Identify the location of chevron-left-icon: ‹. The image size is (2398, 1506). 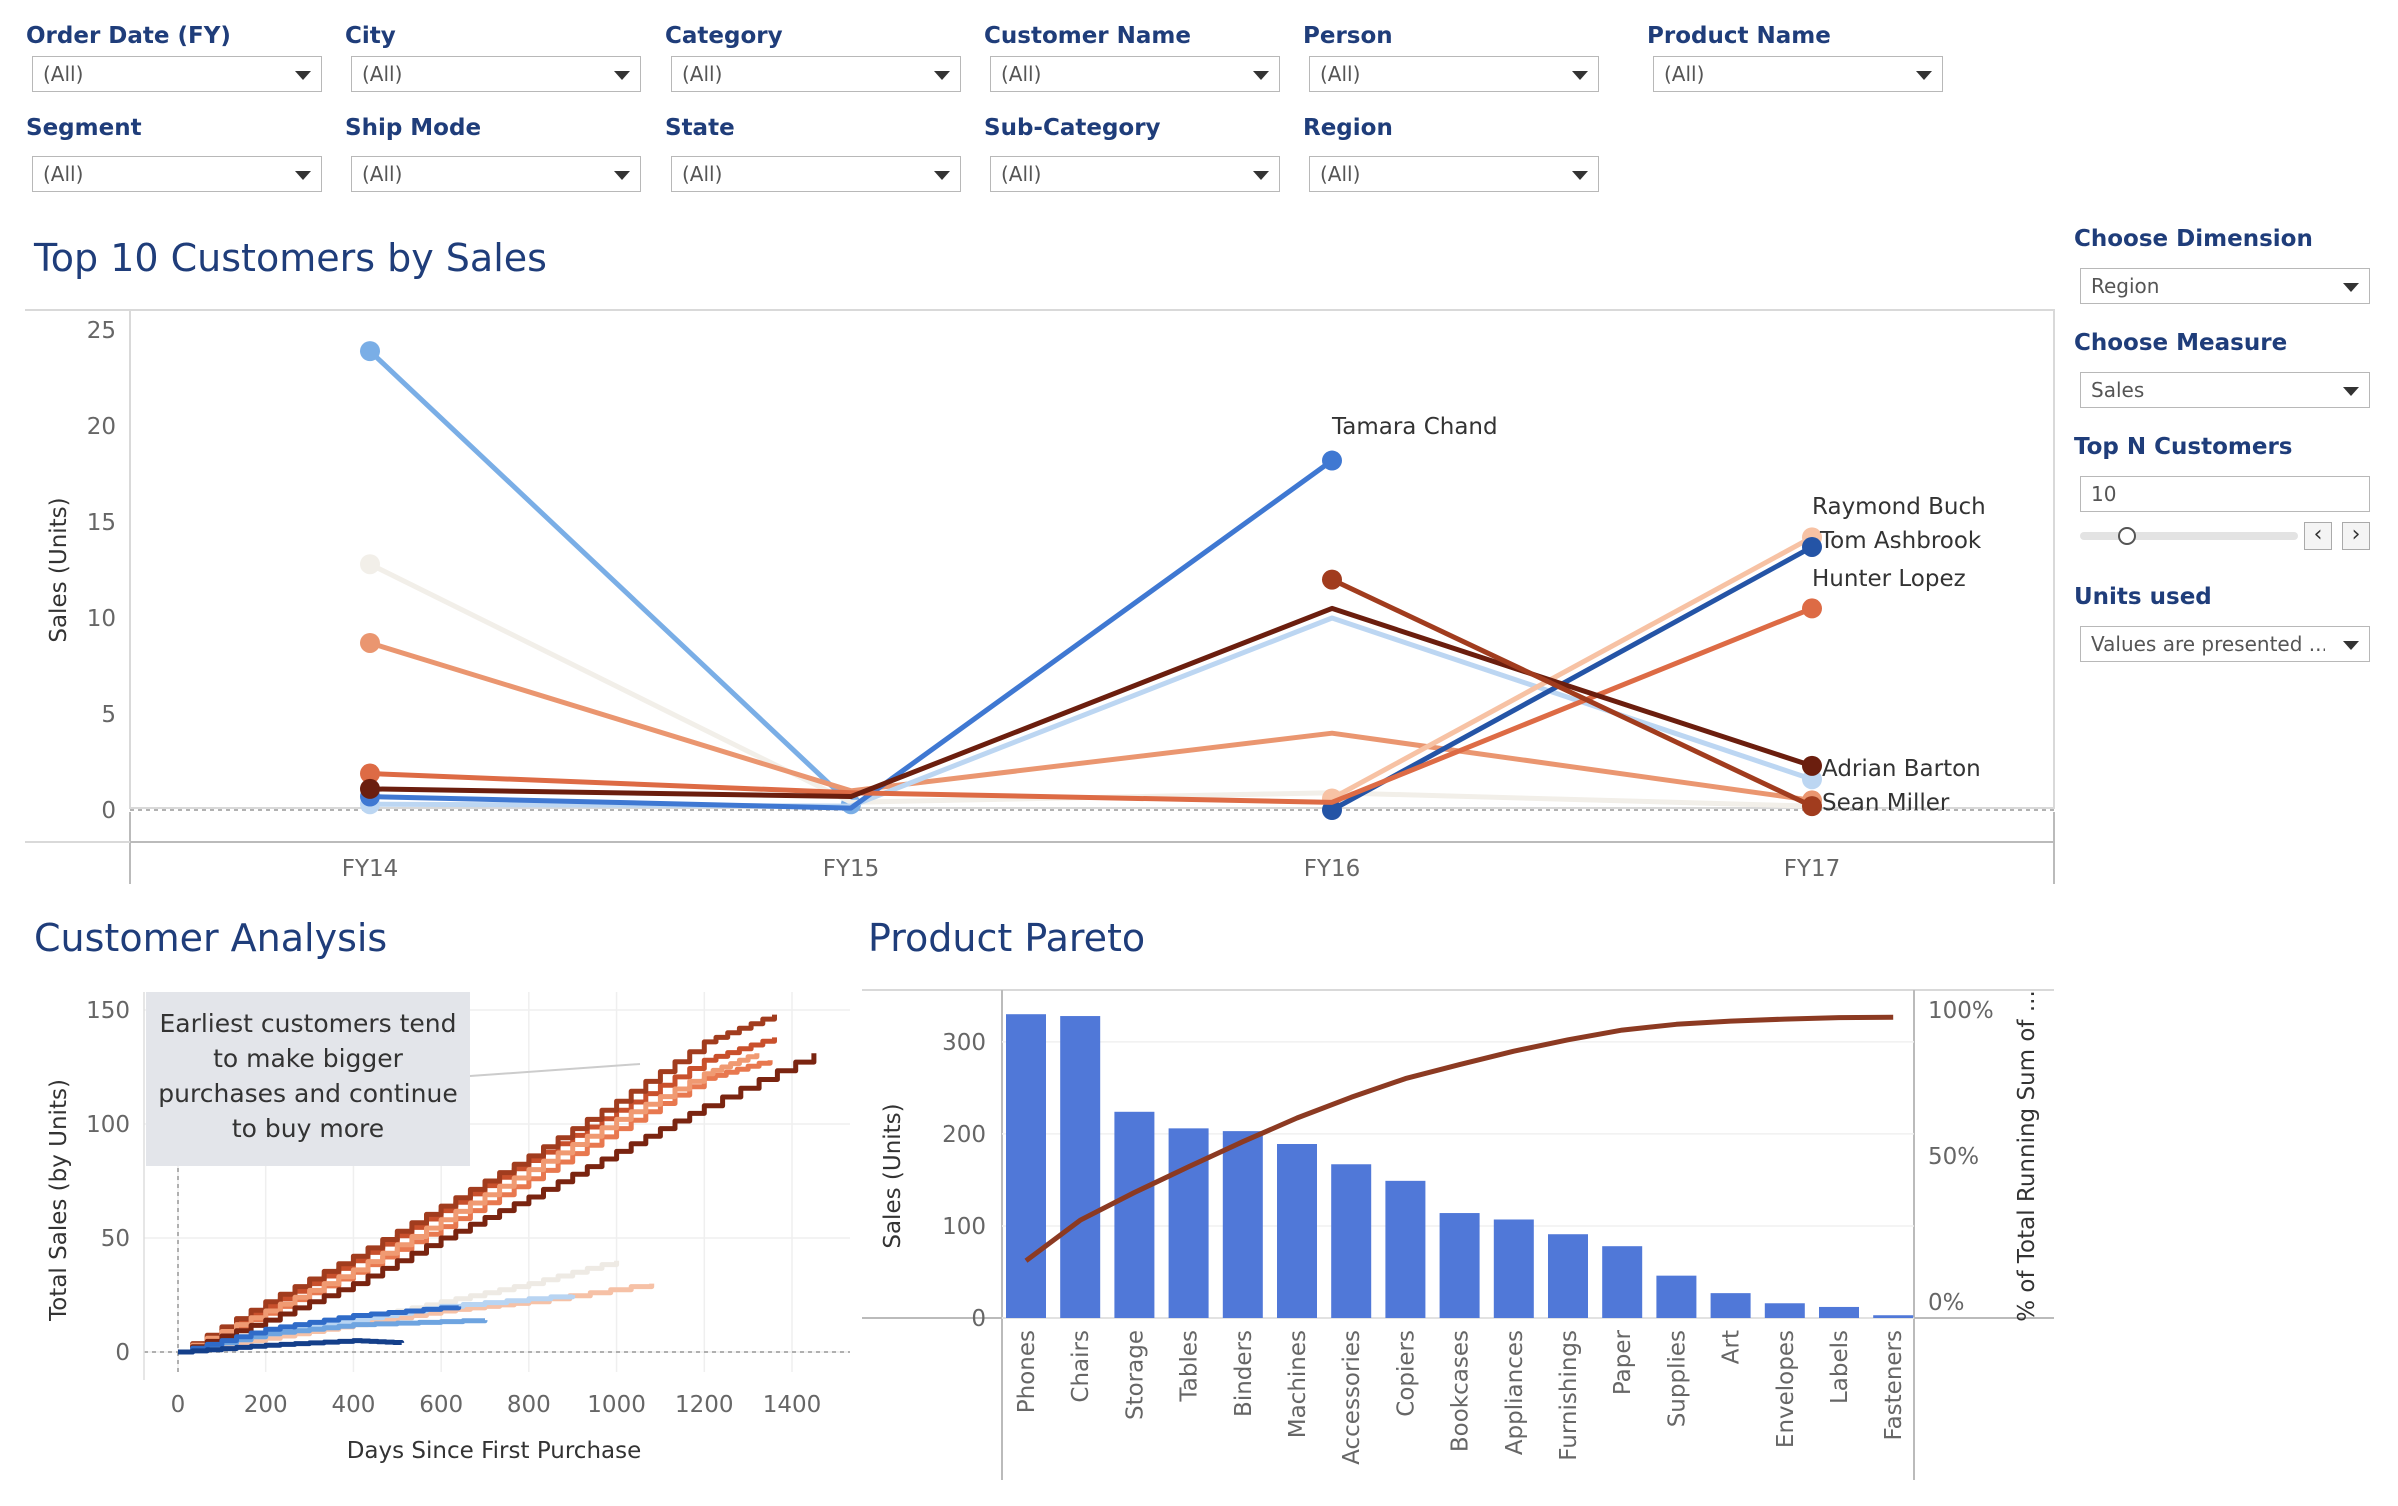
(2318, 534).